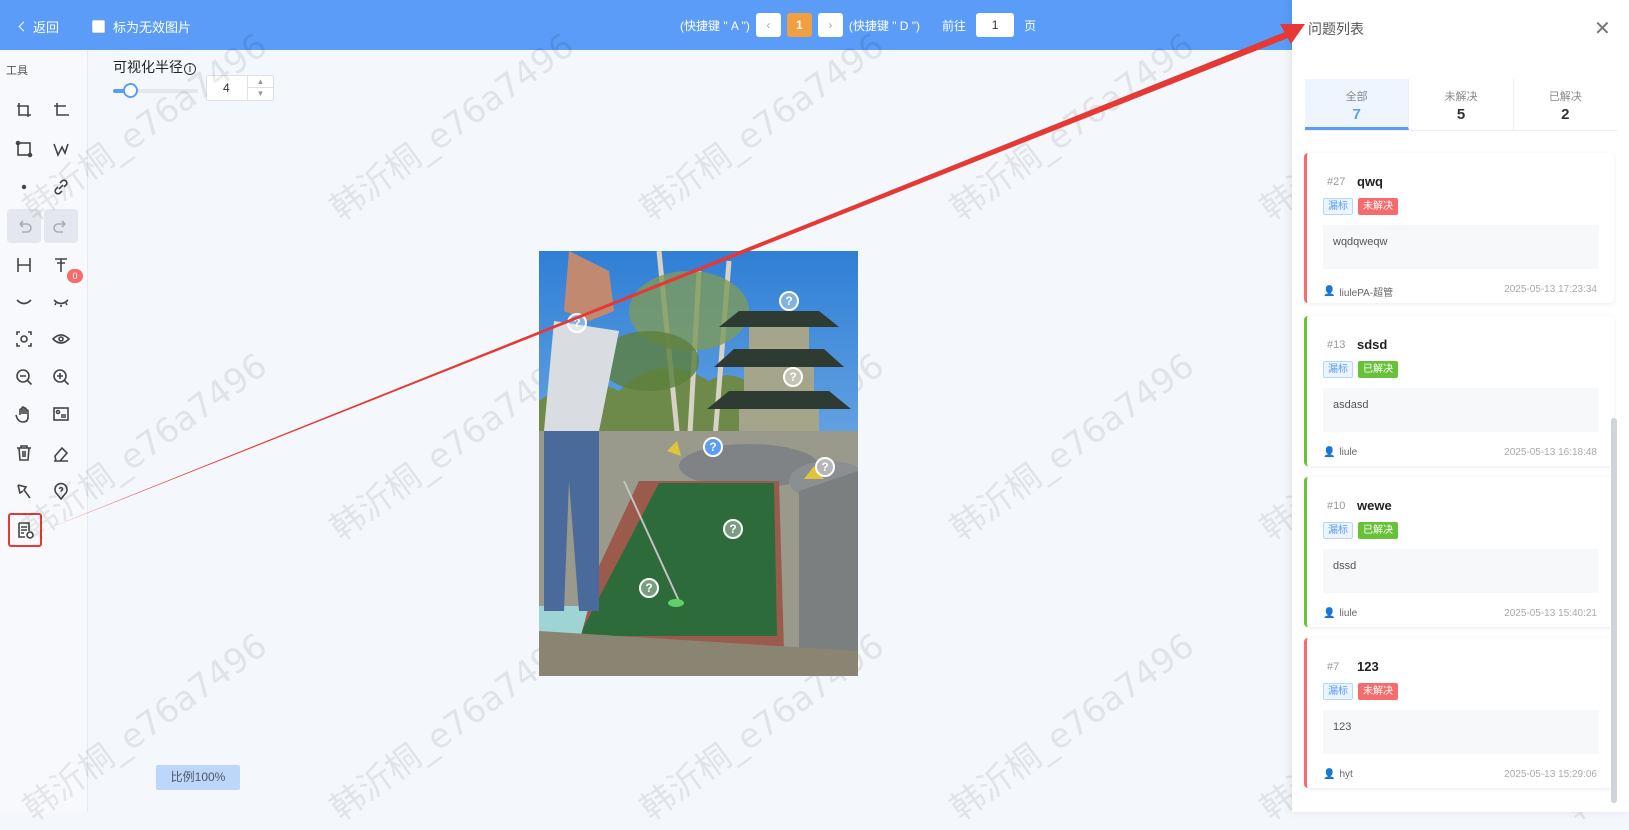 The height and width of the screenshot is (830, 1629). I want to click on eye-icon, so click(61, 339).